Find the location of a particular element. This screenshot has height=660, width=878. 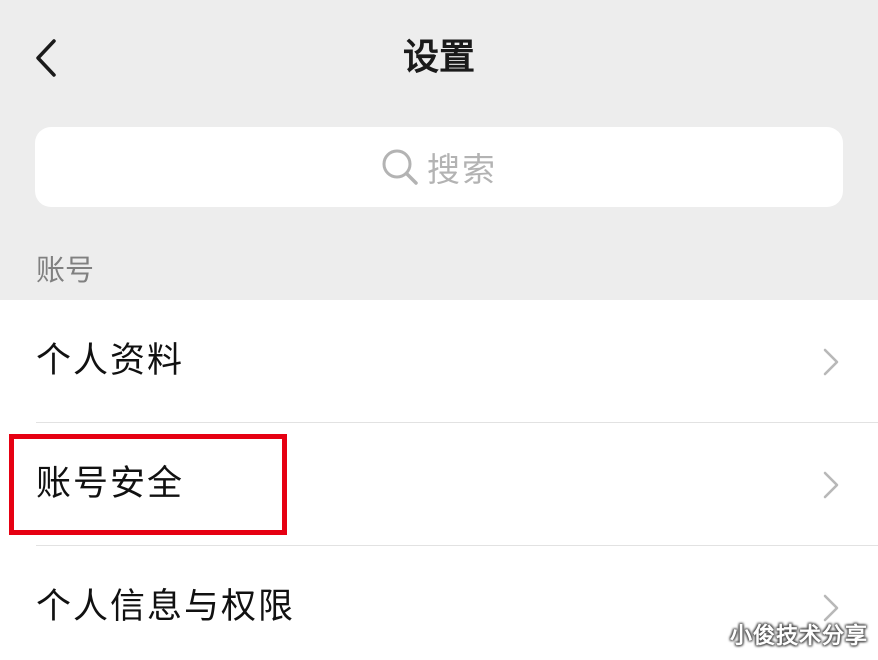

chevron-left-icon is located at coordinates (46, 58).